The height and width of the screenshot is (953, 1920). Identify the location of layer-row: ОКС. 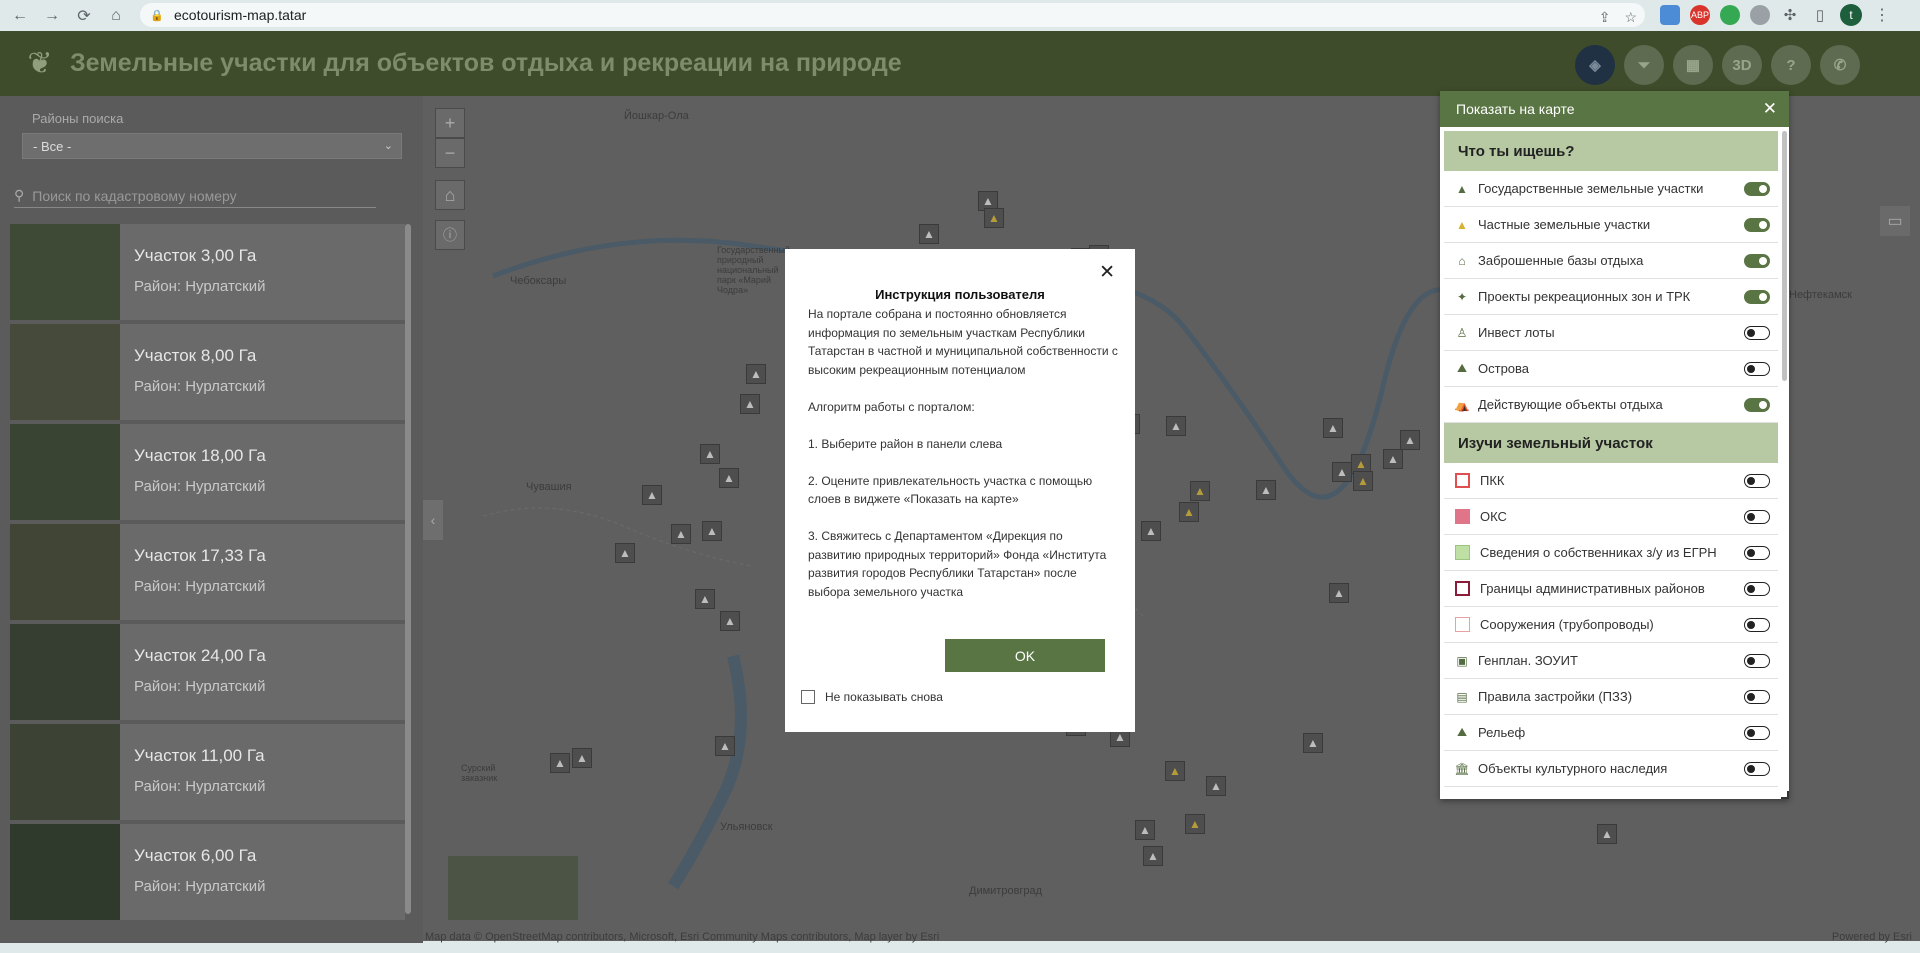
(1611, 517).